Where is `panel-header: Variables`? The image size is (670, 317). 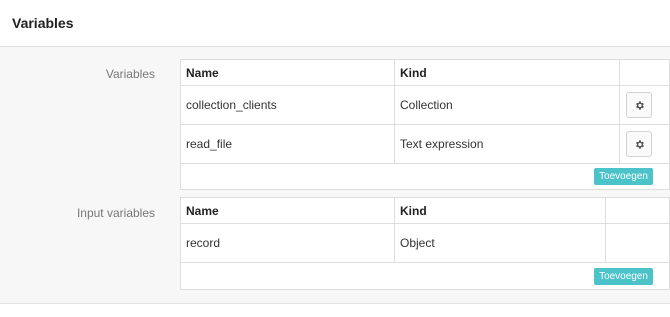 panel-header: Variables is located at coordinates (335, 23).